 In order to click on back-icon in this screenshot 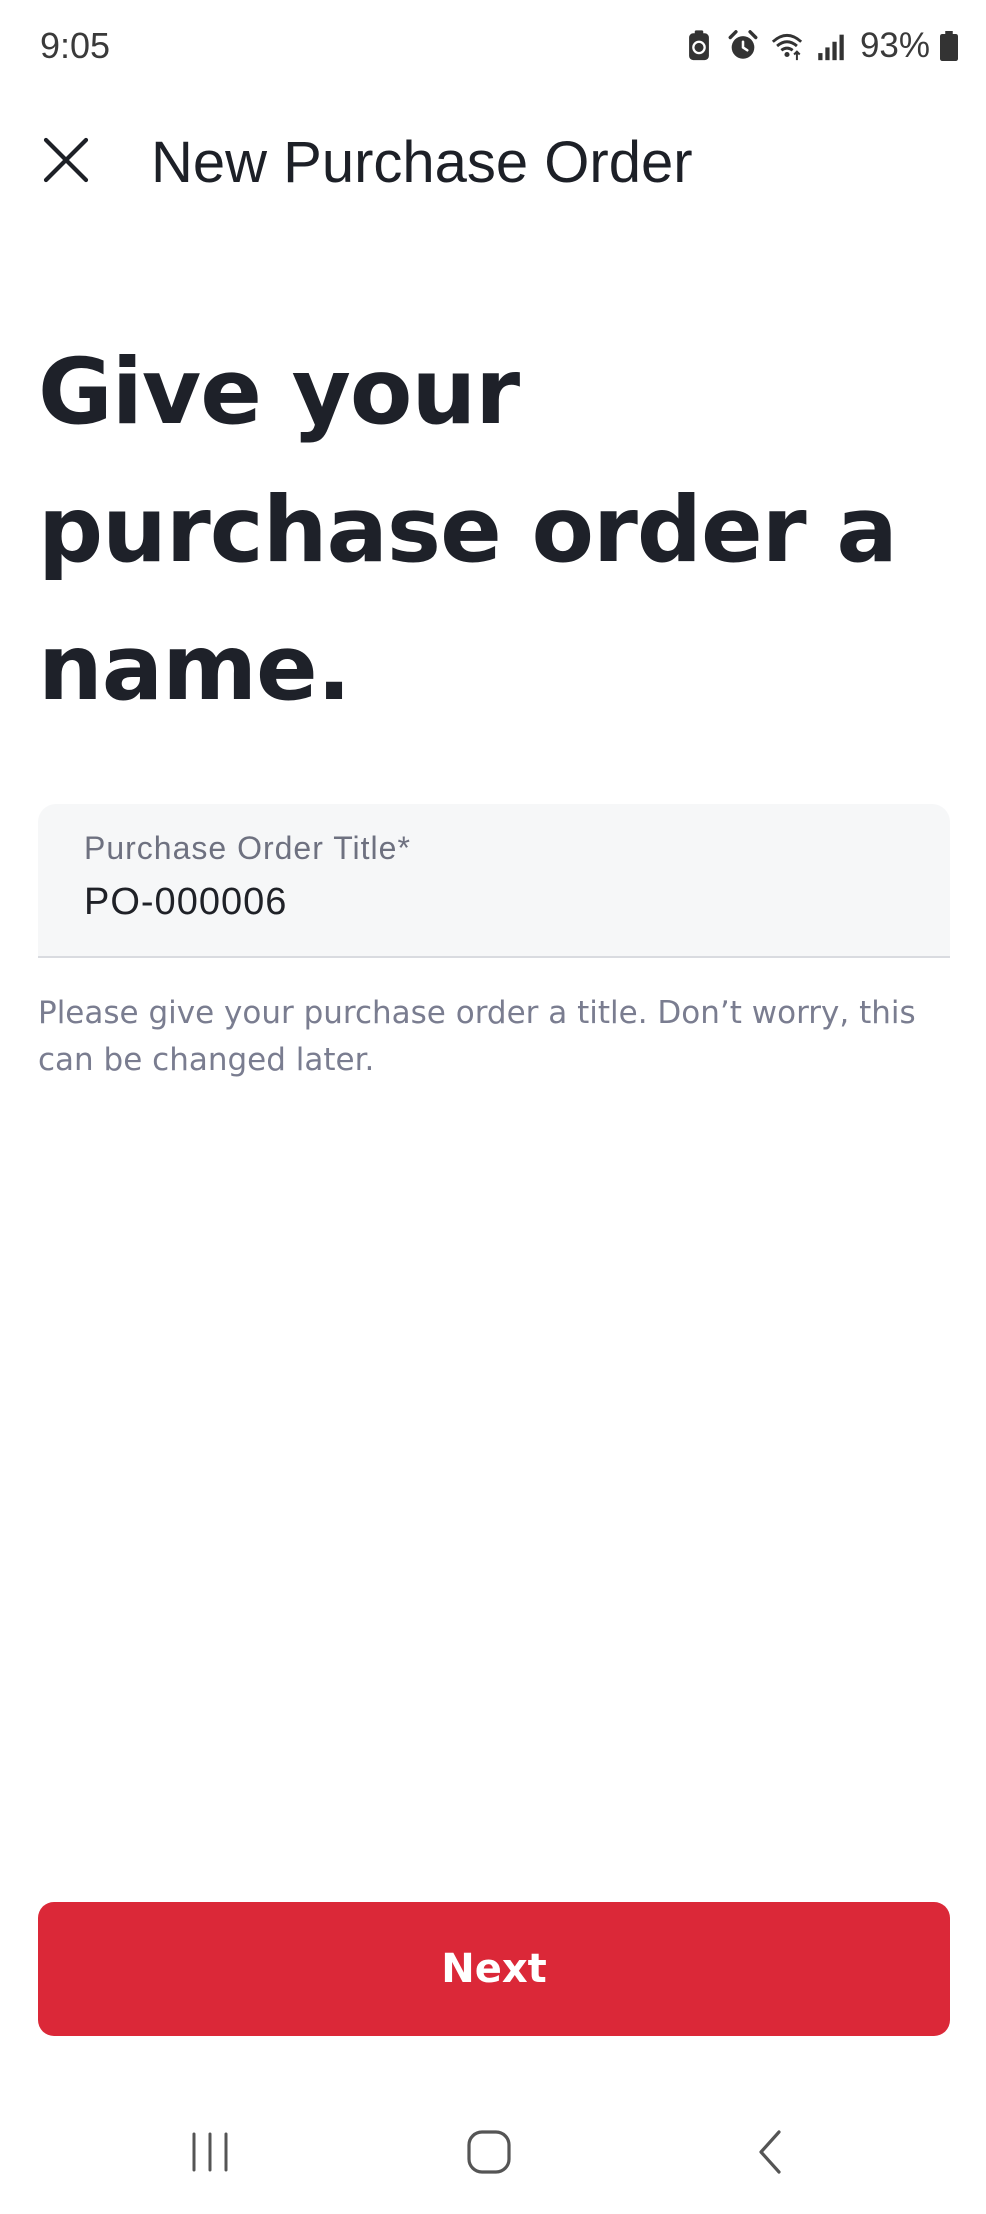, I will do `click(771, 2152)`.